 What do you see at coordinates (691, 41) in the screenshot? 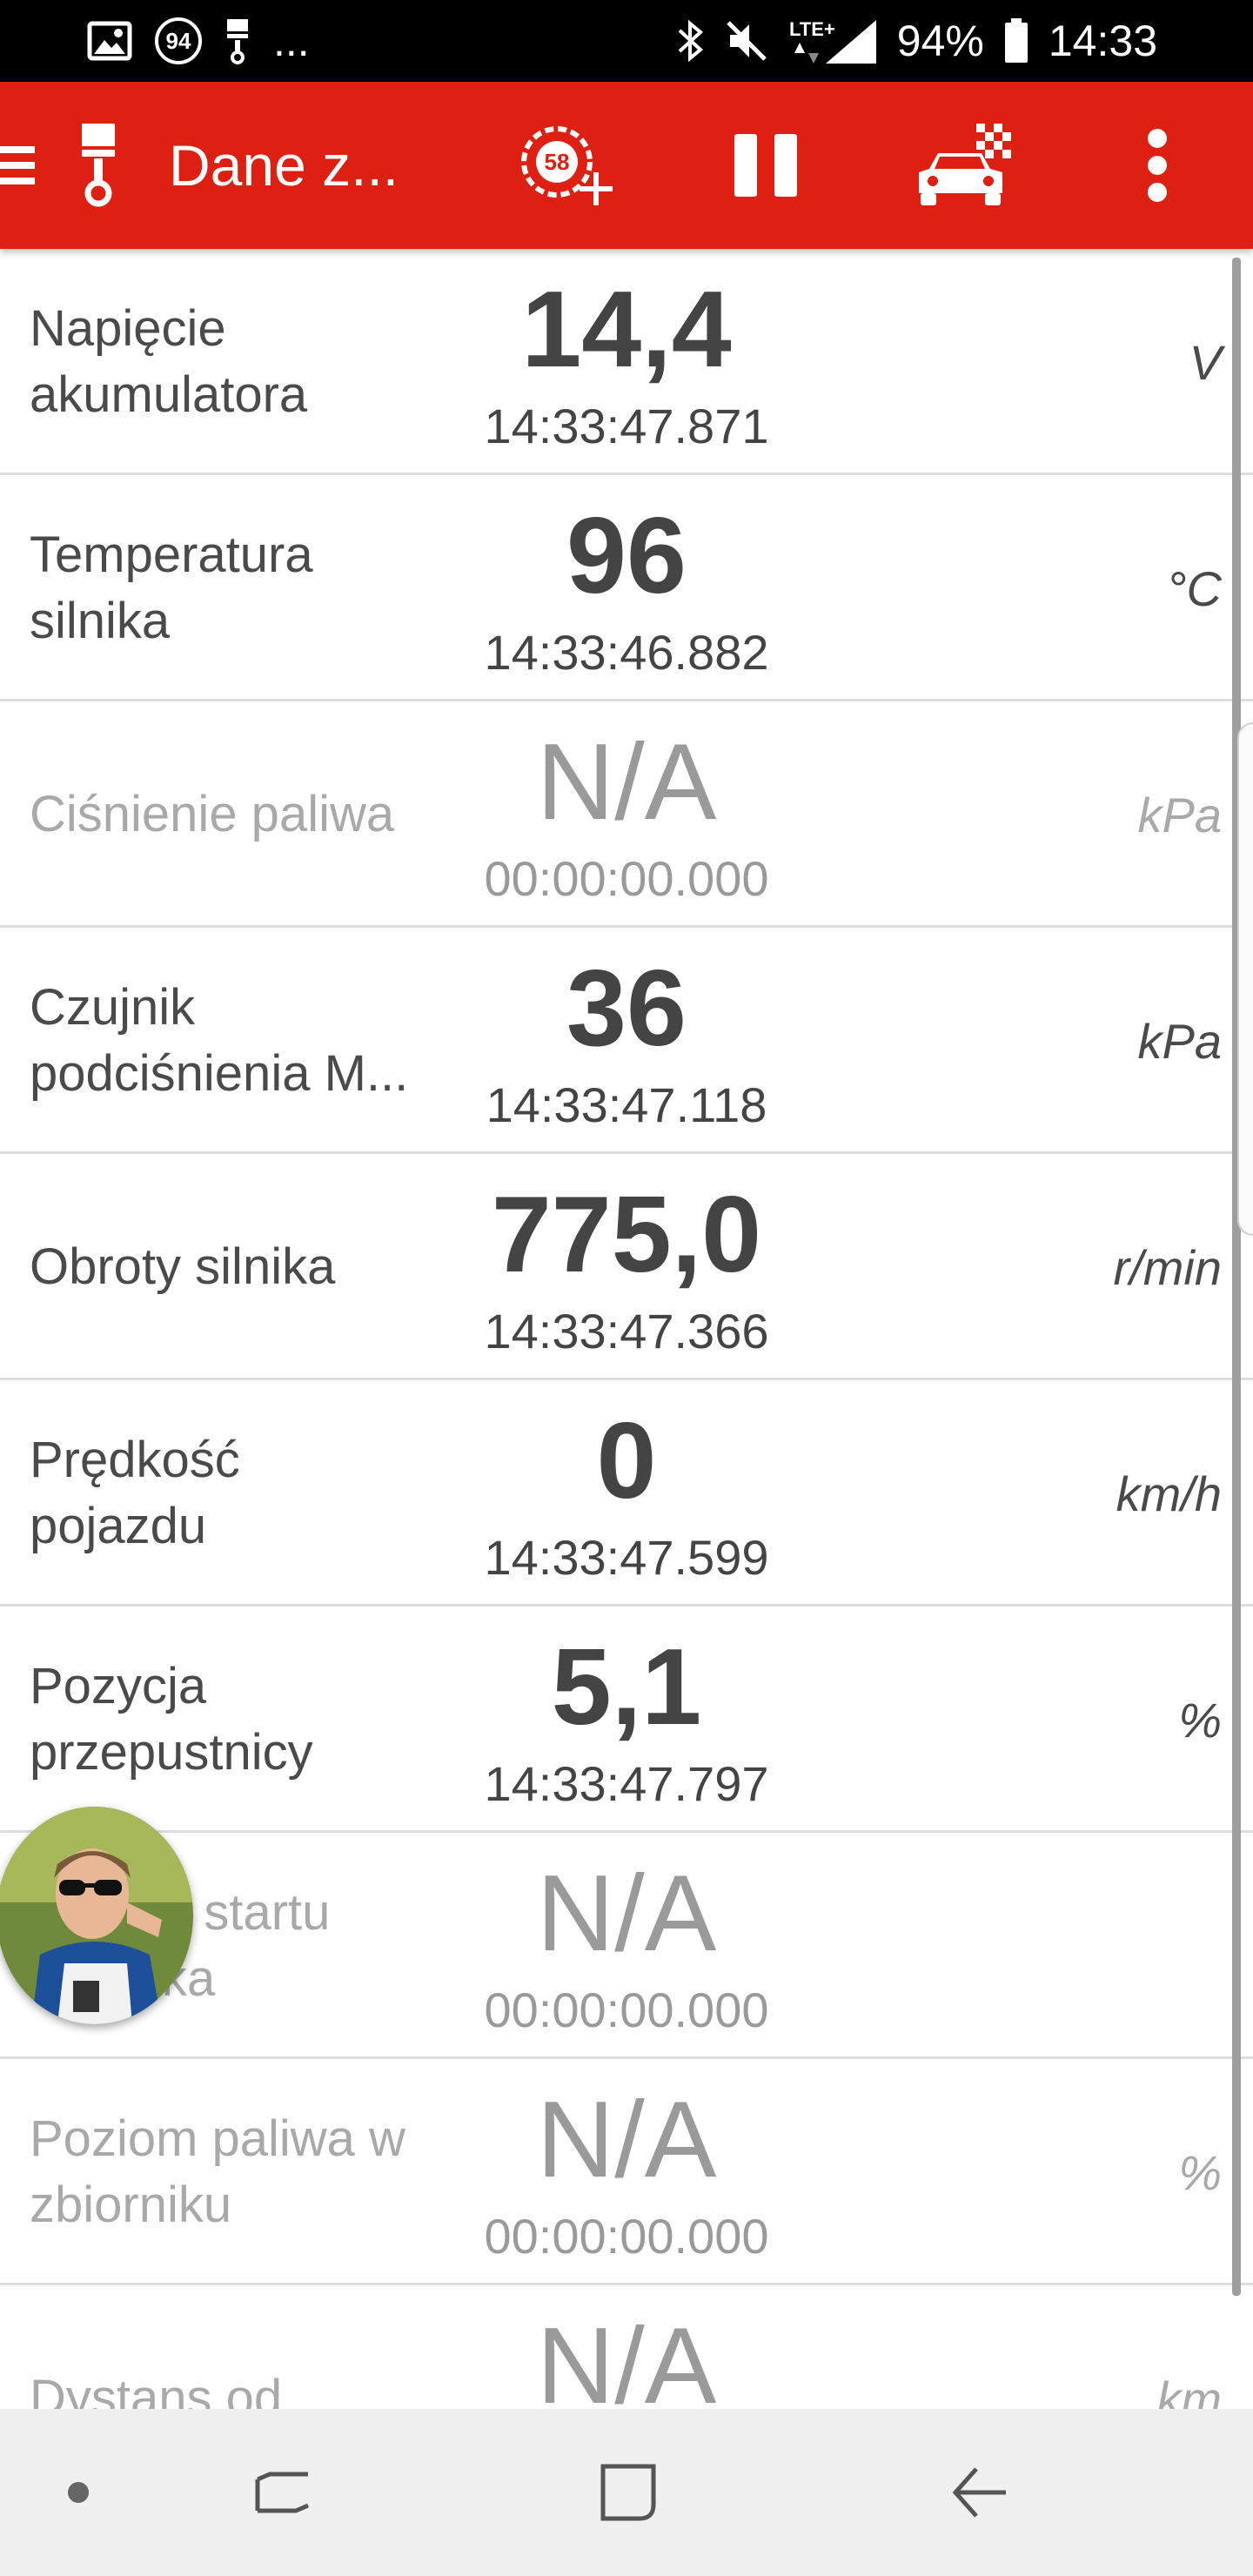
I see `bluetooth-icon` at bounding box center [691, 41].